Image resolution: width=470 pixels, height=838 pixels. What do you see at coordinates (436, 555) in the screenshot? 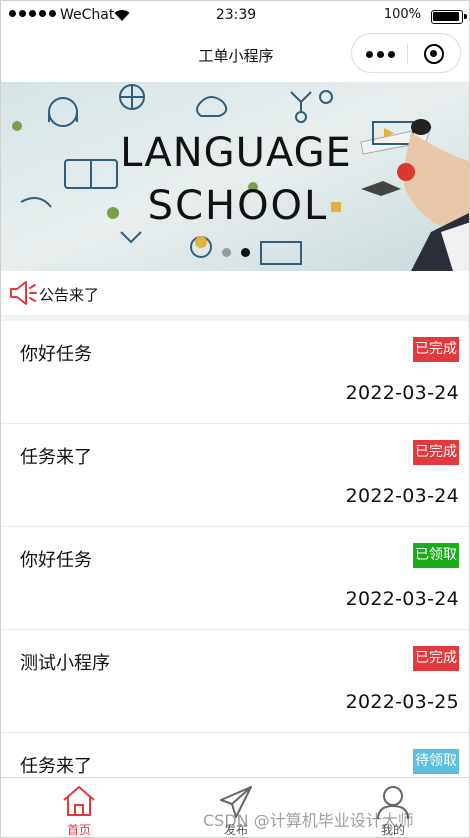
I see `task-status-badge: 已领取` at bounding box center [436, 555].